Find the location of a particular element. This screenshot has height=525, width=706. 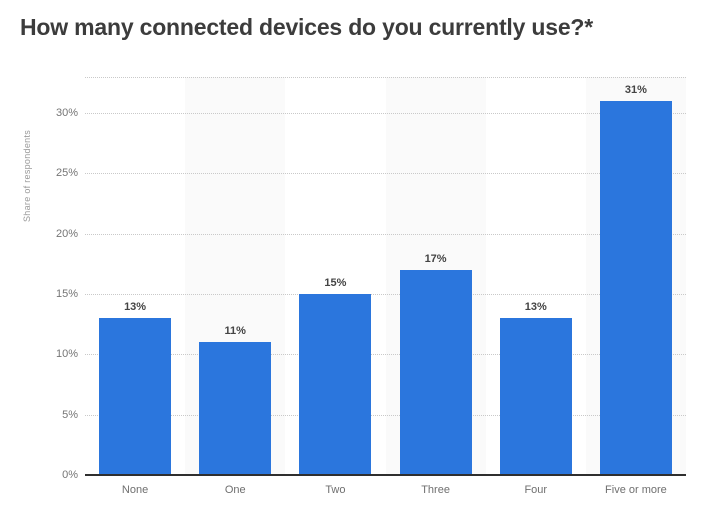

y-axis-tick-label: 5% is located at coordinates (70, 414).